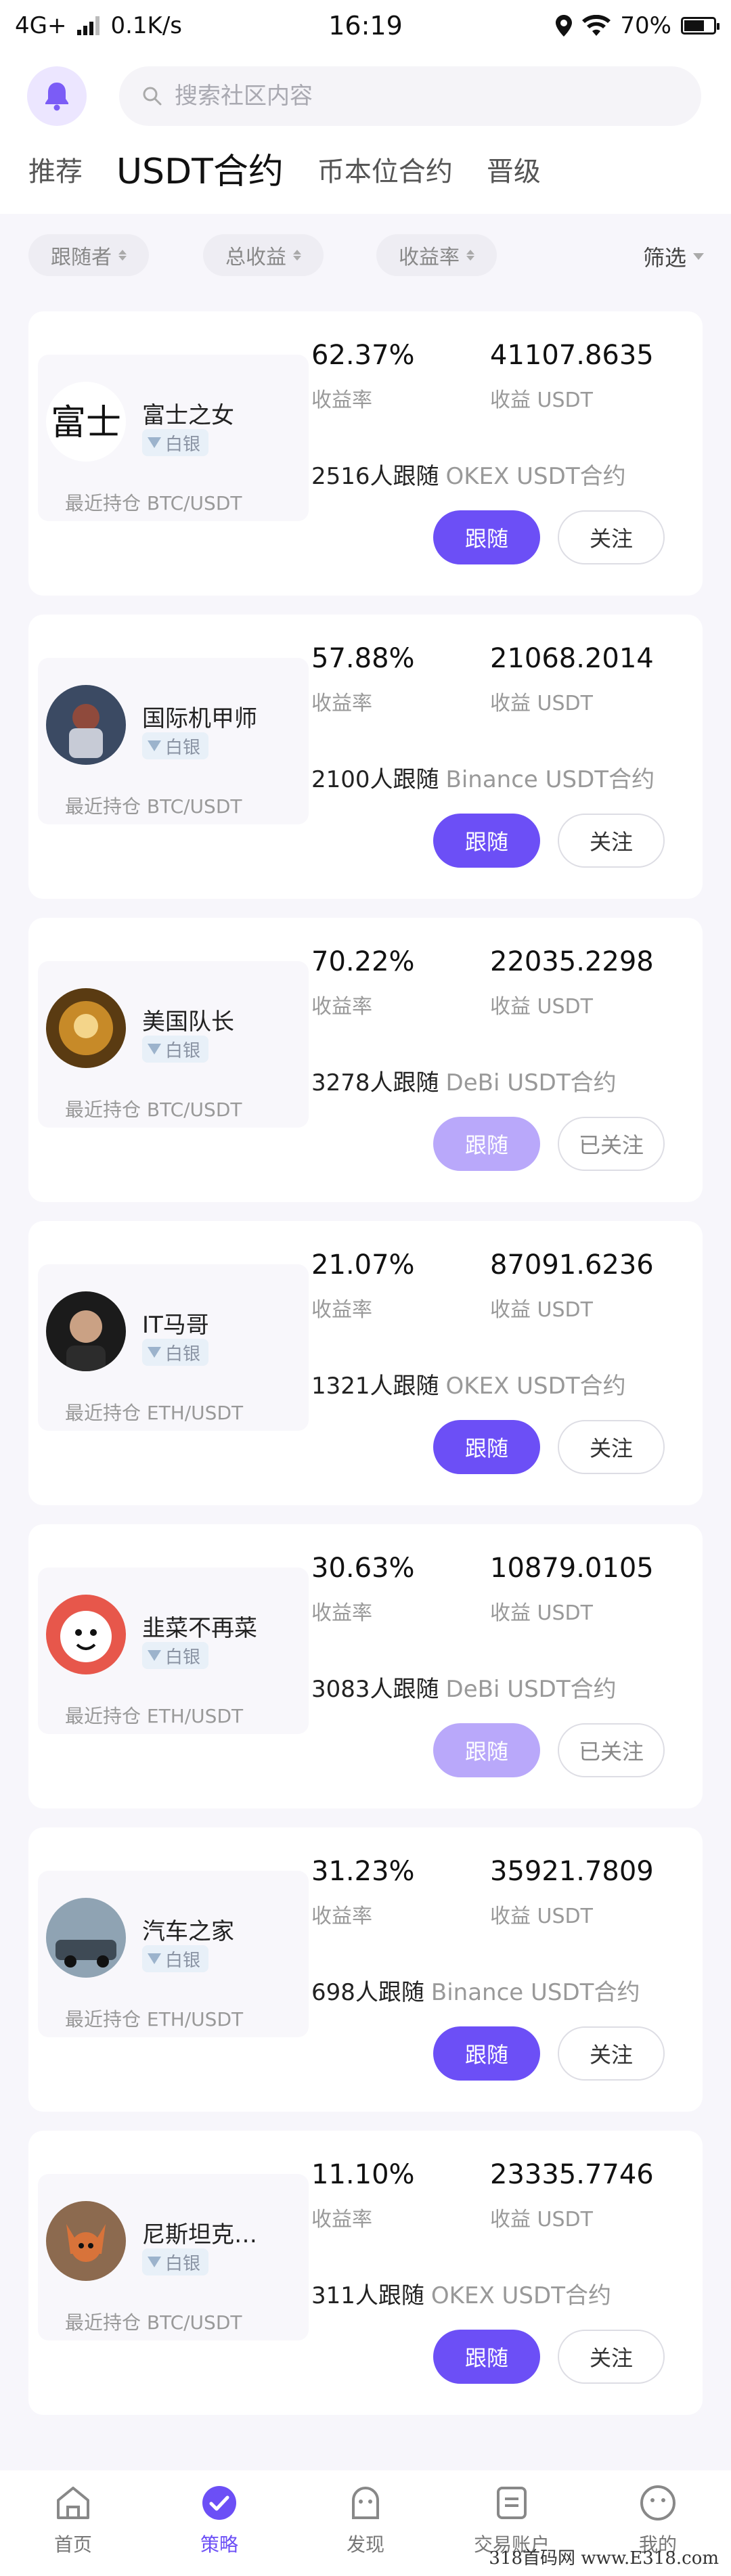 Image resolution: width=731 pixels, height=2576 pixels. What do you see at coordinates (363, 961) in the screenshot?
I see `yield-value: 70.22%` at bounding box center [363, 961].